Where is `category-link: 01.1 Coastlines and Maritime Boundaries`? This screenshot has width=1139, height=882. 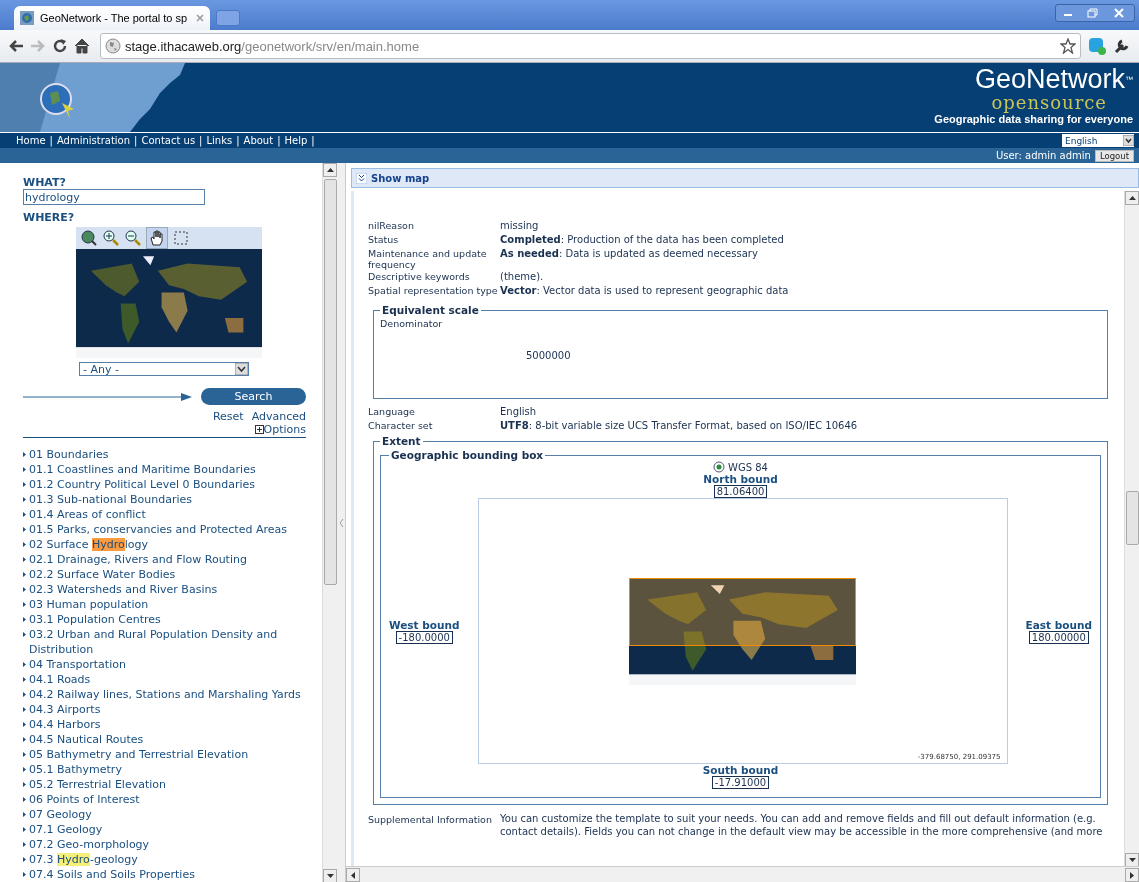 category-link: 01.1 Coastlines and Maritime Boundaries is located at coordinates (142, 469).